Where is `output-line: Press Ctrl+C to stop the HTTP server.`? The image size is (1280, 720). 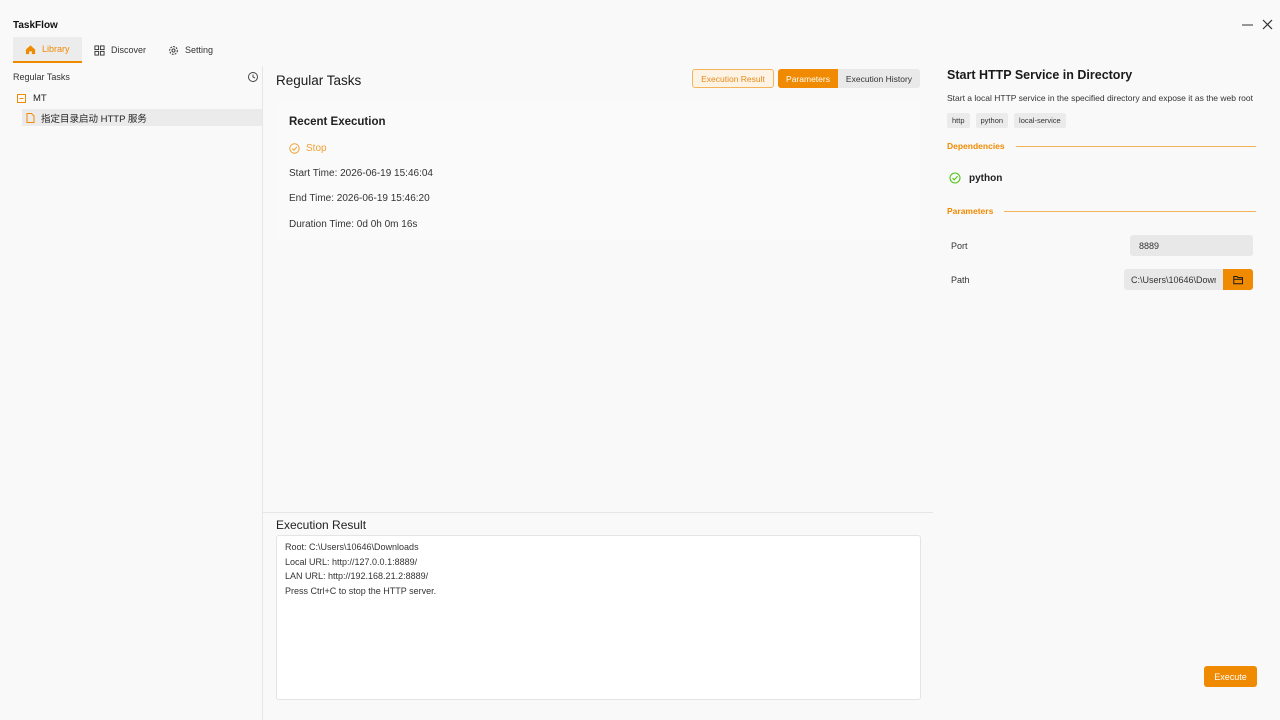
output-line: Press Ctrl+C to stop the HTTP server. is located at coordinates (361, 591).